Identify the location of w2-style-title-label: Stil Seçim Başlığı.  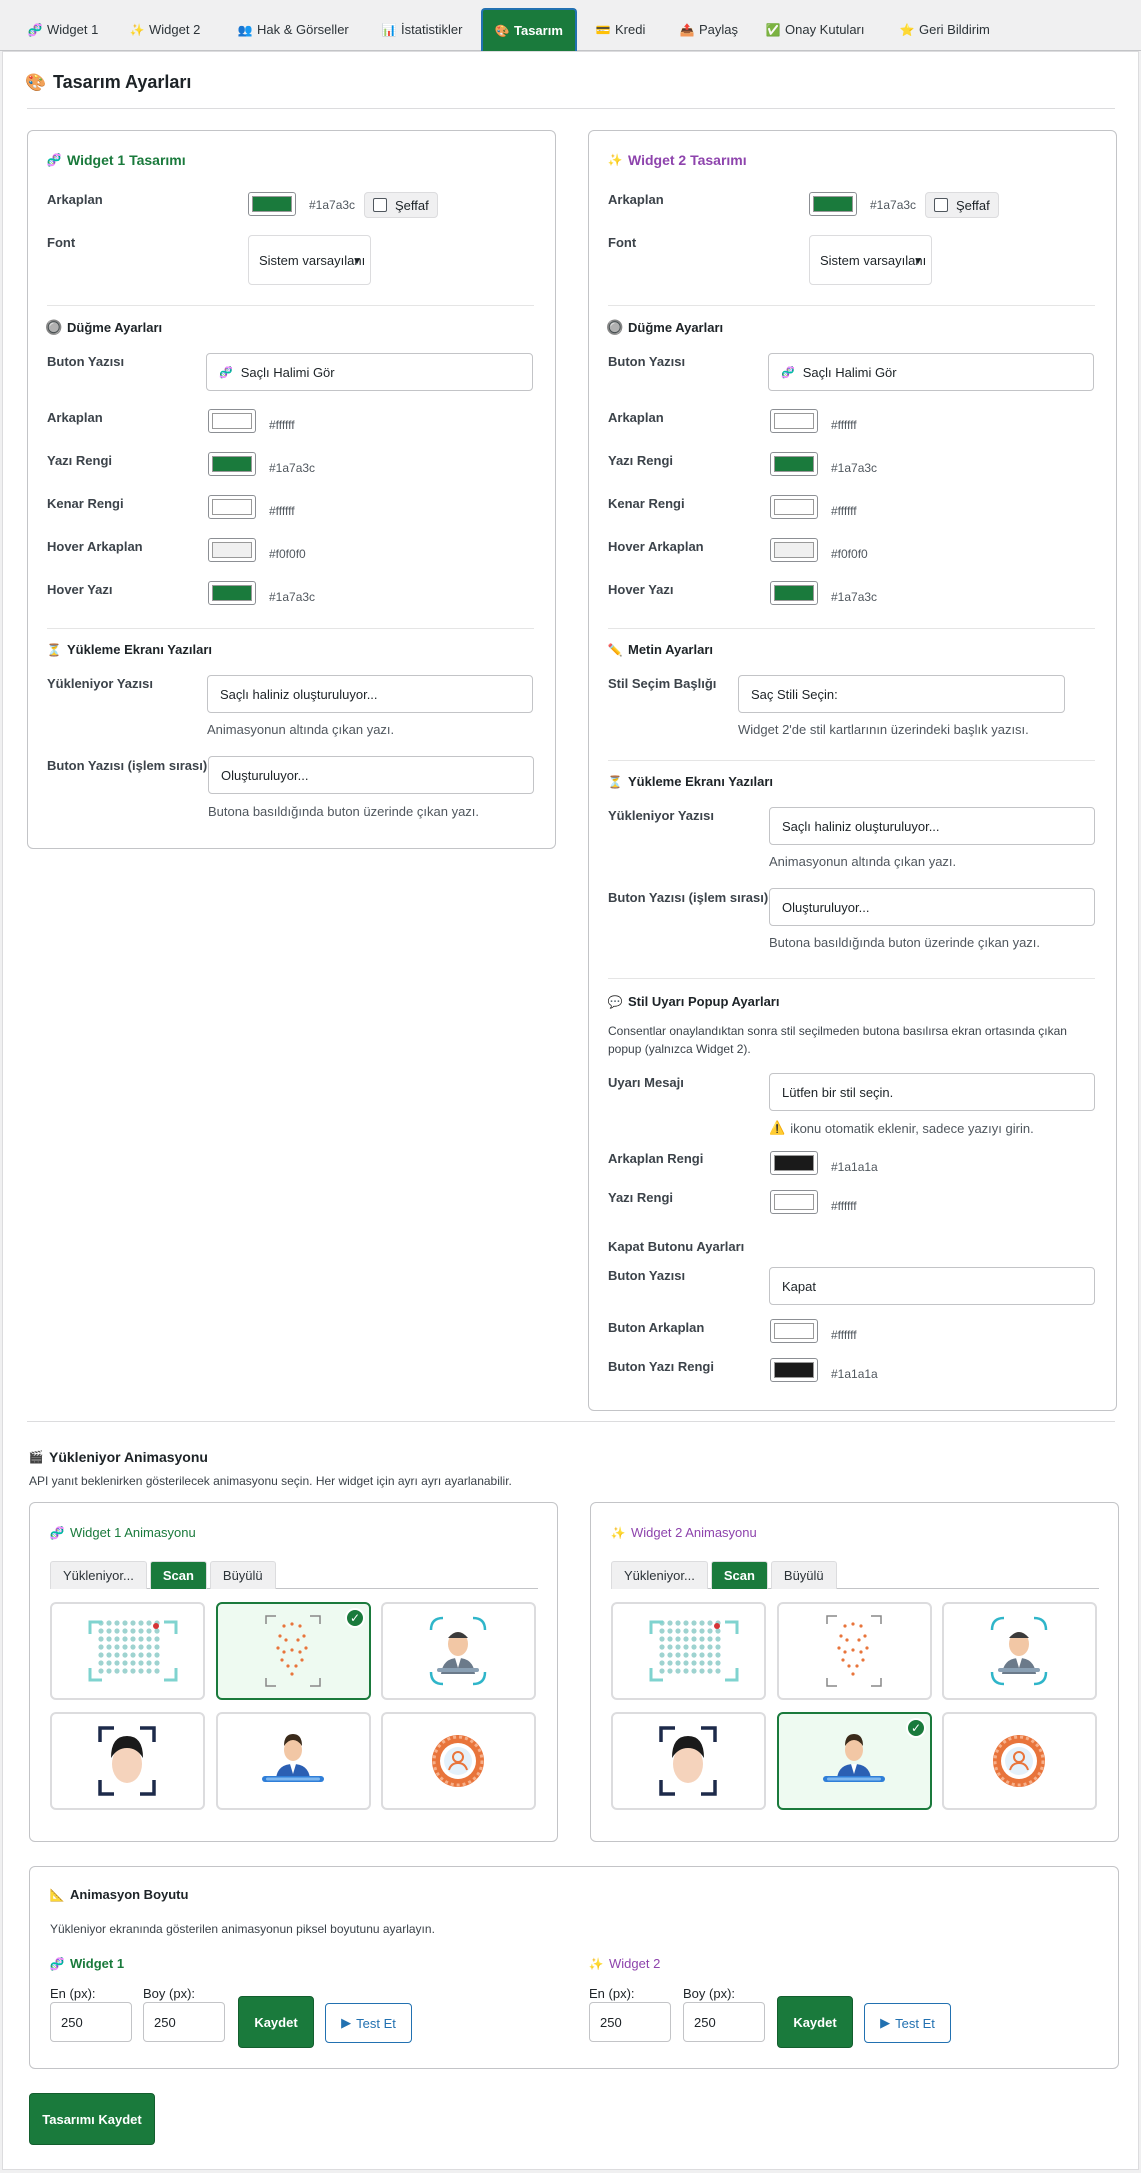
(662, 683).